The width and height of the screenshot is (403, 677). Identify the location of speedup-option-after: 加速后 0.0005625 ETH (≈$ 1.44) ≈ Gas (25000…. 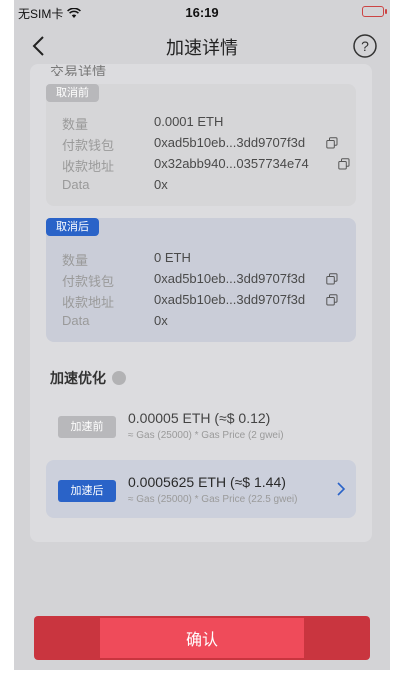
(201, 489).